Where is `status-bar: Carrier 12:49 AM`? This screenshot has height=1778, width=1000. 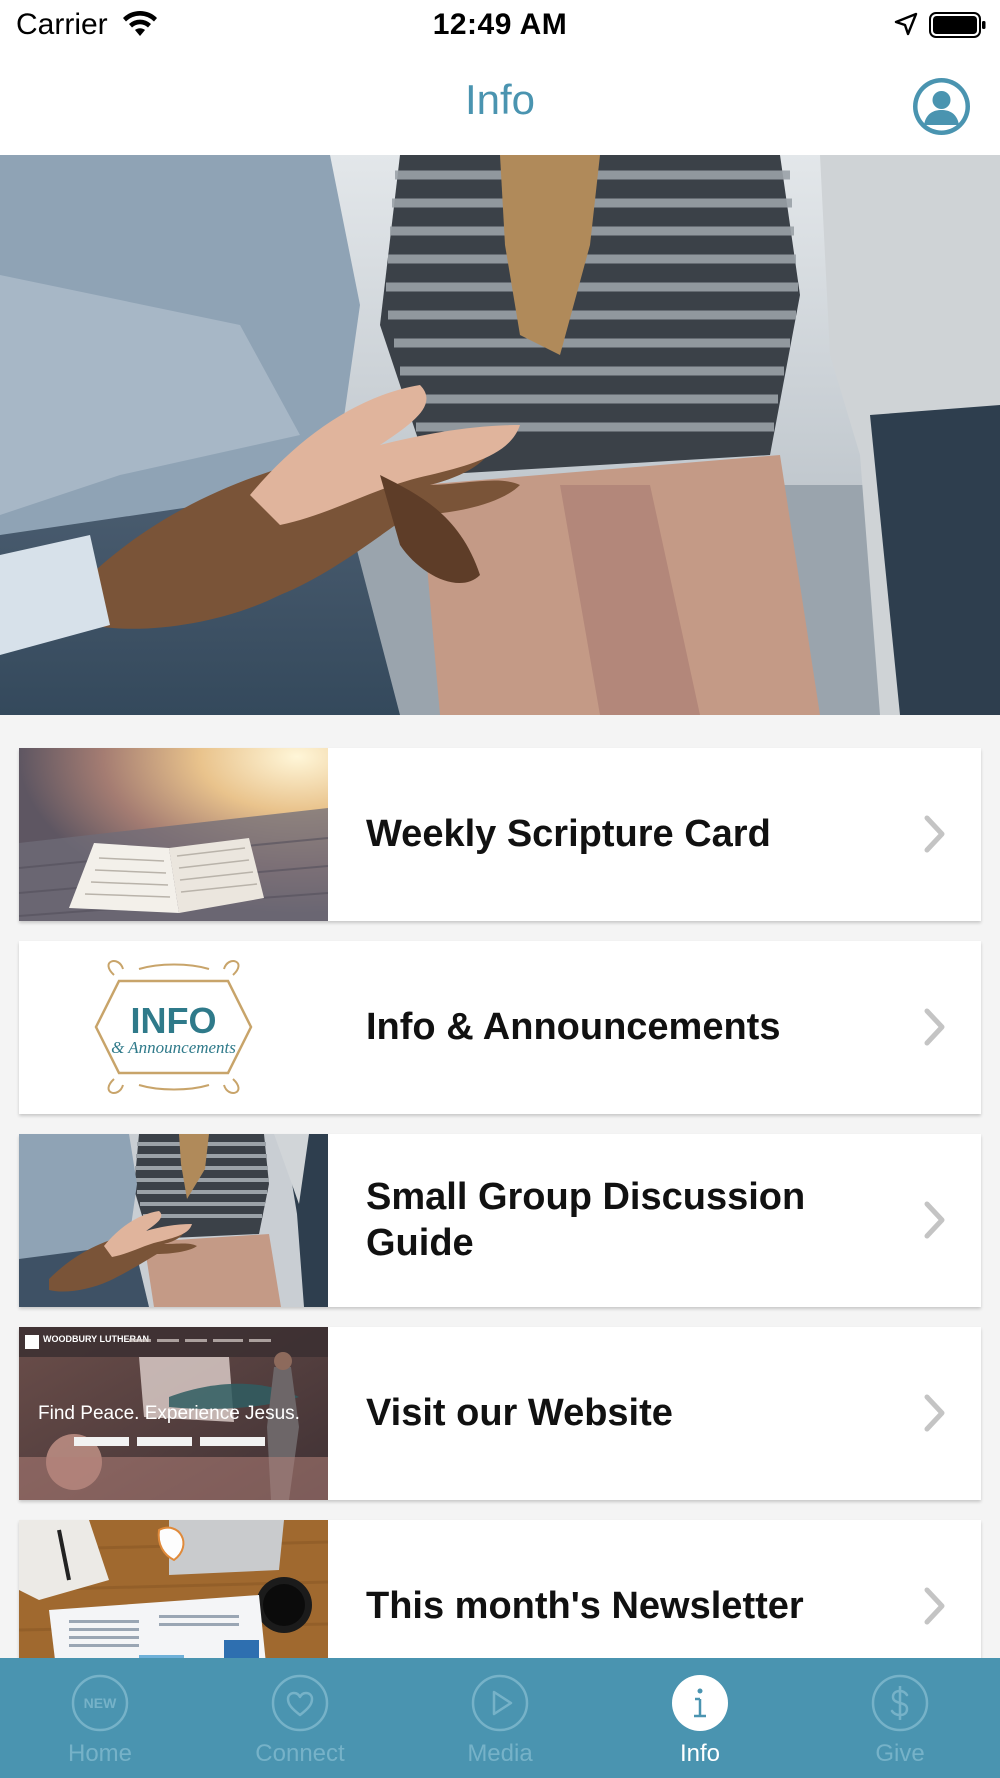 status-bar: Carrier 12:49 AM is located at coordinates (500, 26).